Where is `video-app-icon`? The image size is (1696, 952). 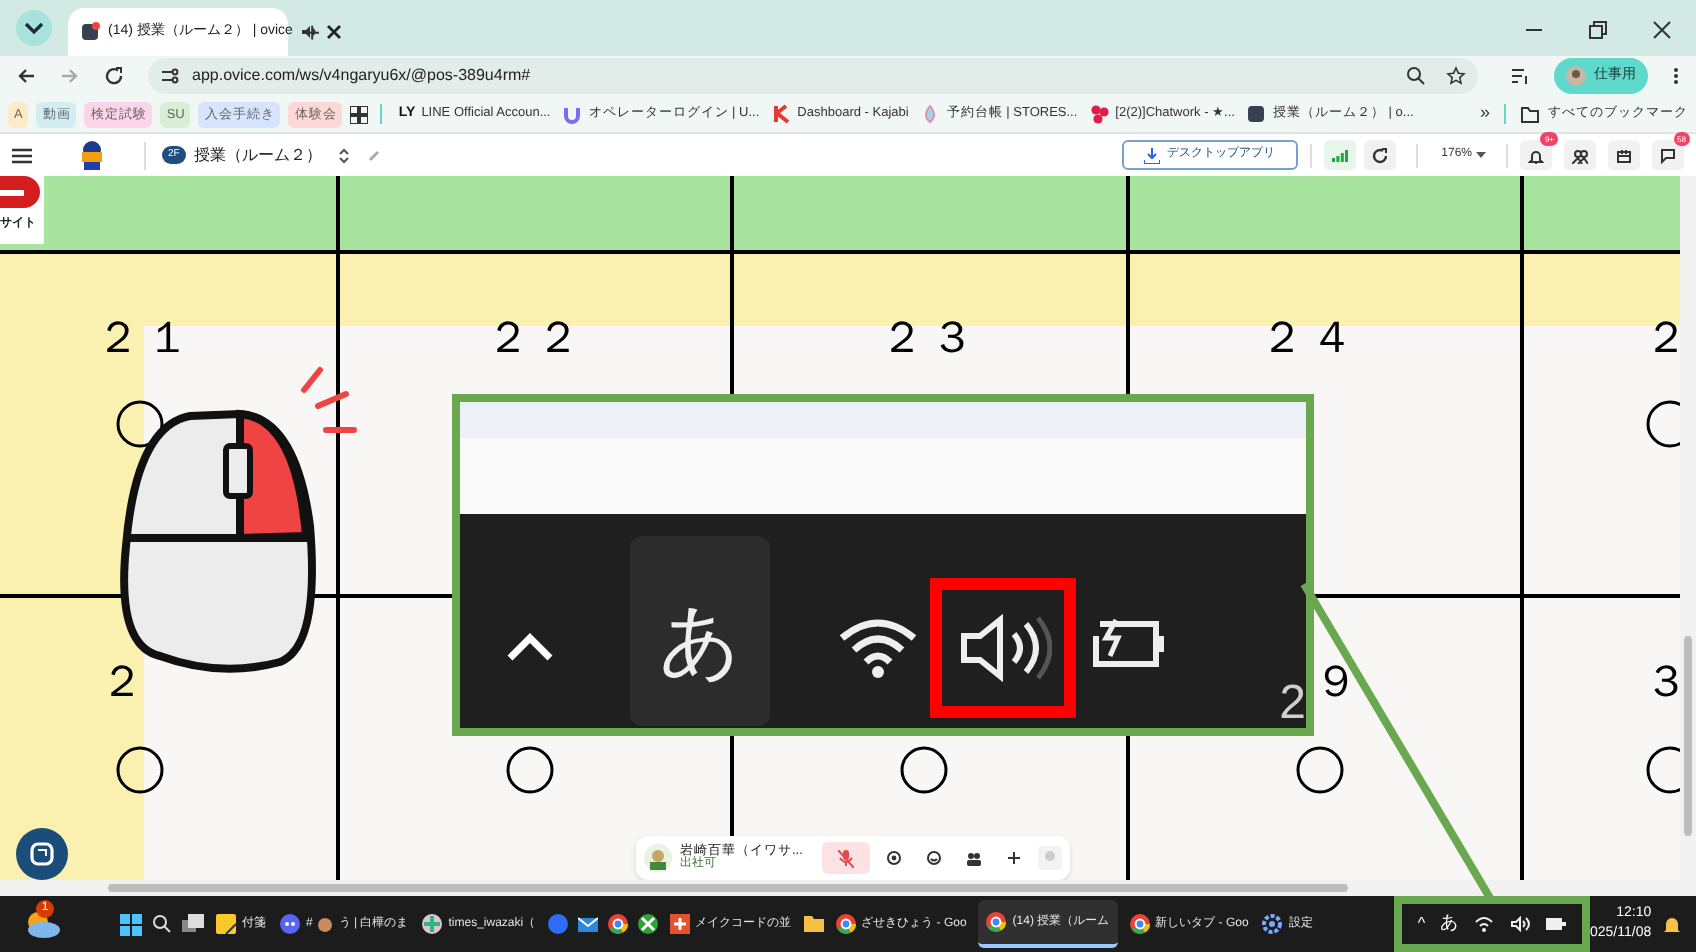 video-app-icon is located at coordinates (557, 924).